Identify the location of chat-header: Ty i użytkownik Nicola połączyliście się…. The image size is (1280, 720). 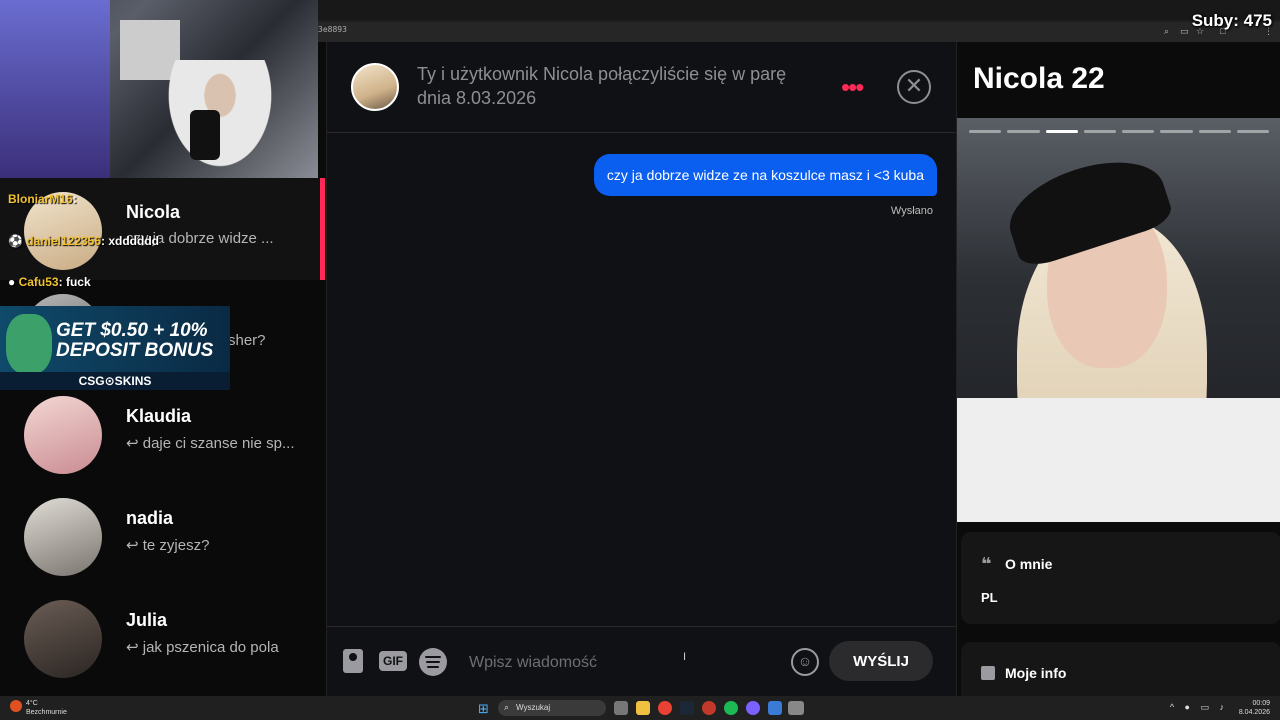
(642, 87).